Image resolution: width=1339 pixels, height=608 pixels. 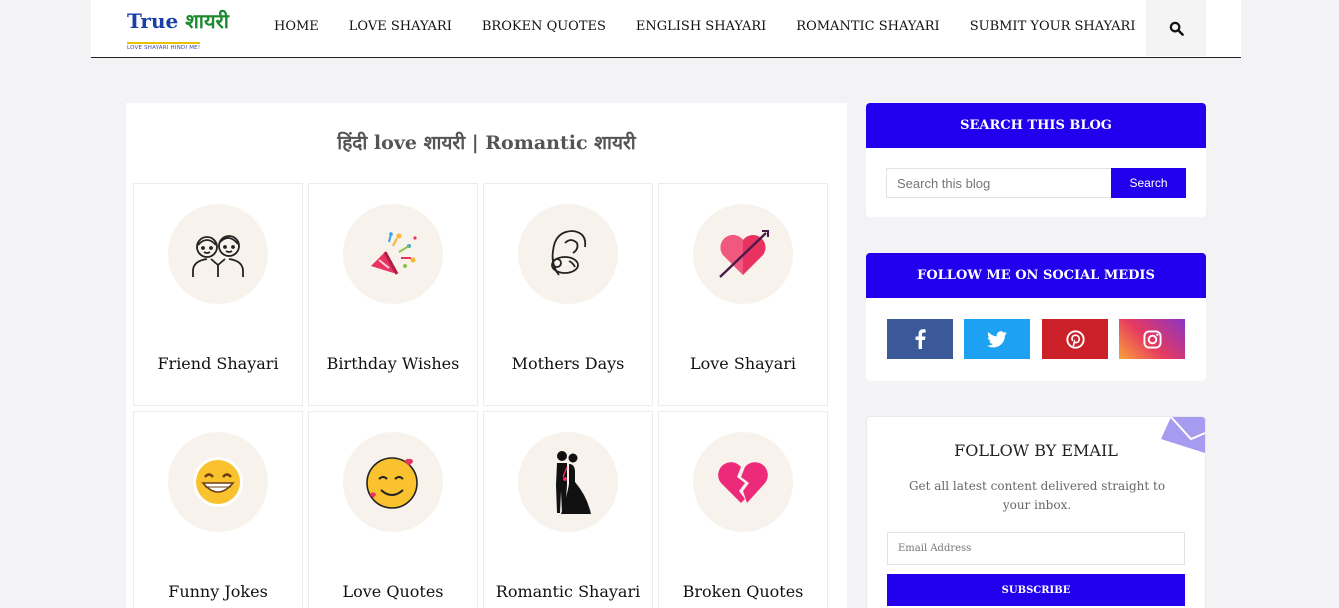 I want to click on friends-icon, so click(x=218, y=256).